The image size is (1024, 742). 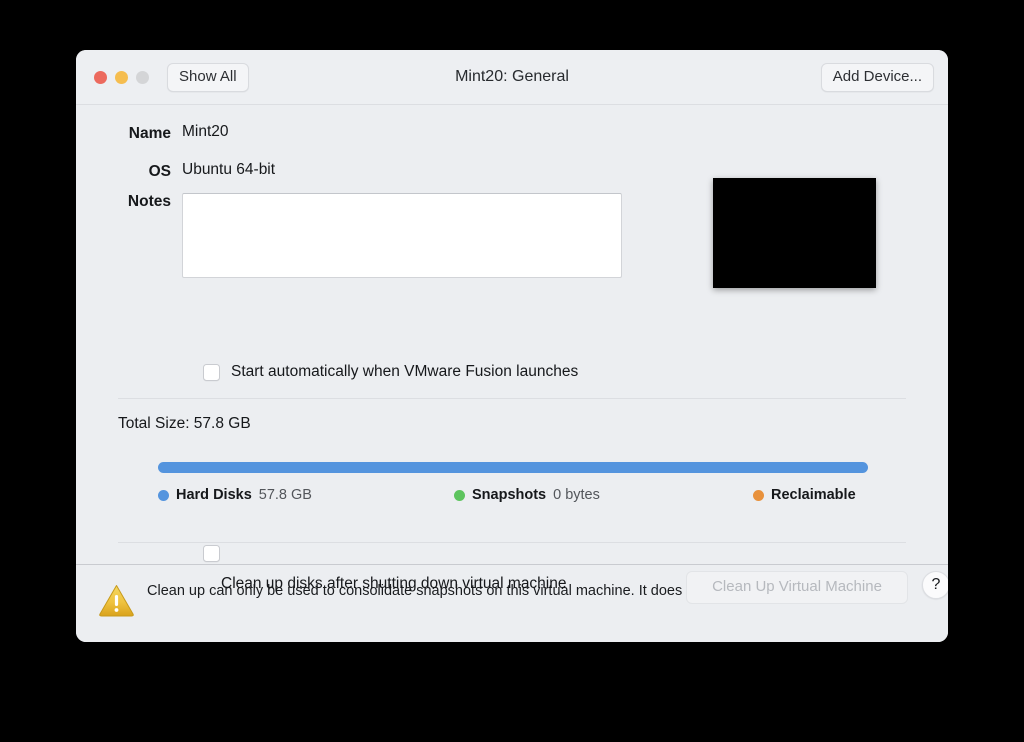 I want to click on vm-preview-thumbnail, so click(x=794, y=233).